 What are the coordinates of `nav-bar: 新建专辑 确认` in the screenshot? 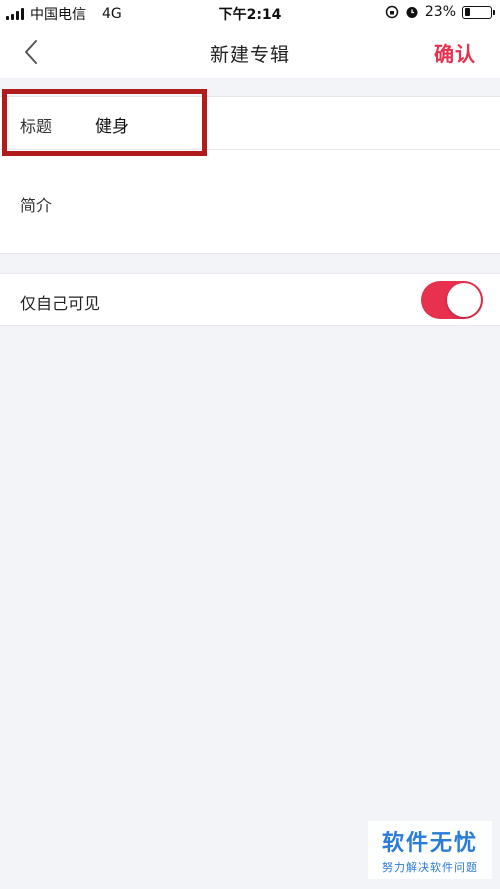 It's located at (250, 52).